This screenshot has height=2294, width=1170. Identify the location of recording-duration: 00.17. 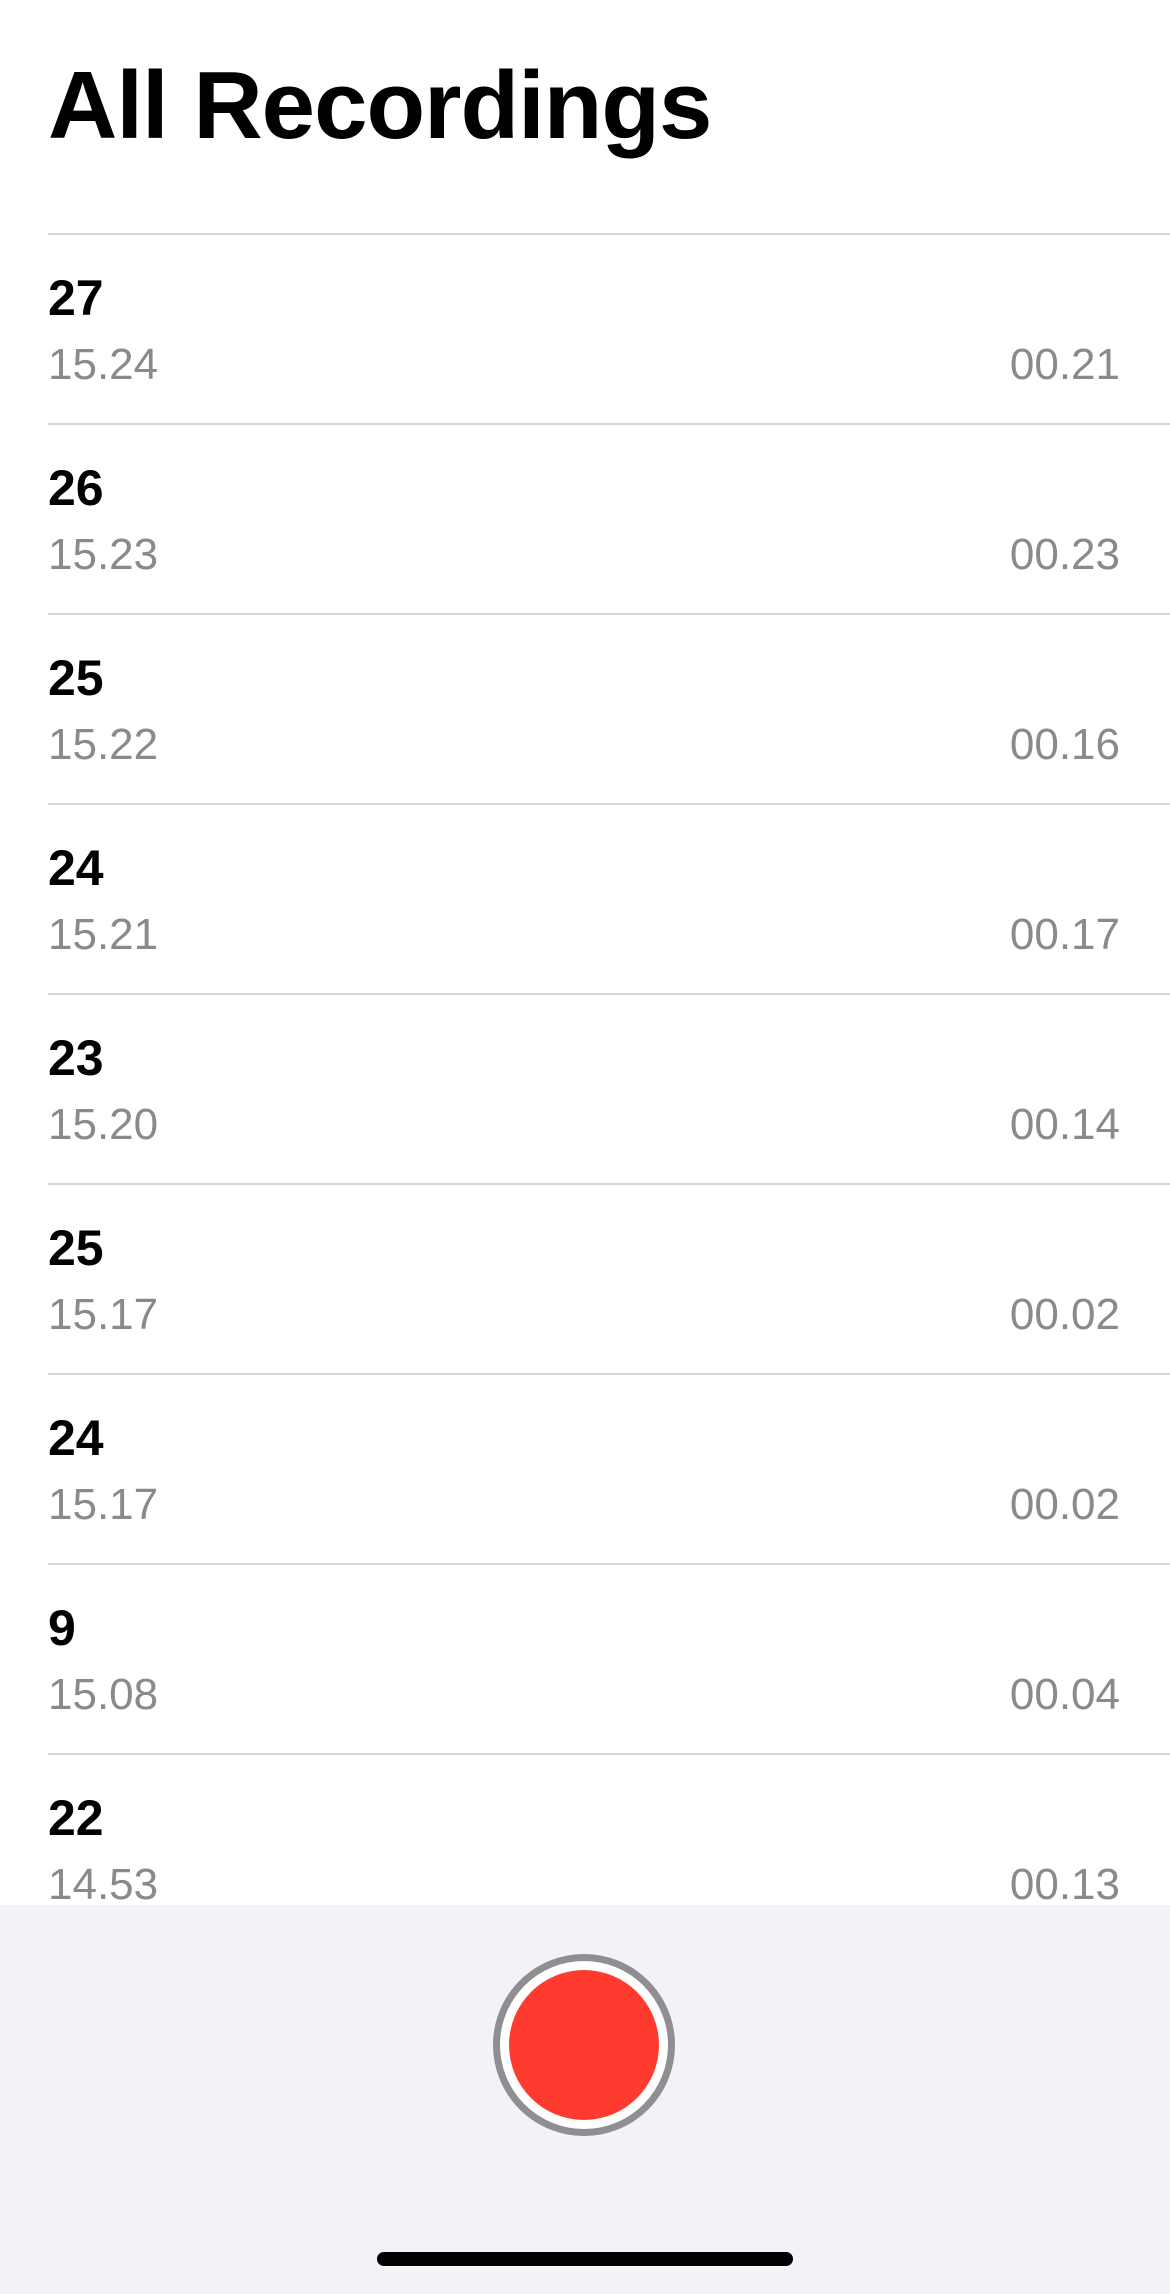
(1064, 934).